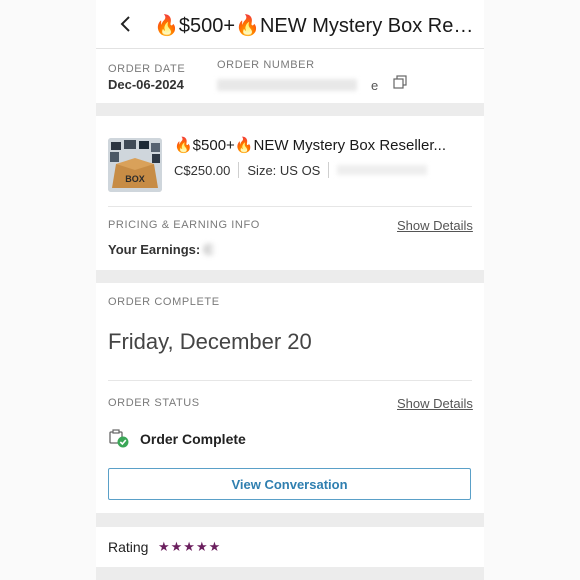 Image resolution: width=580 pixels, height=580 pixels. I want to click on item-size: Size: US OS, so click(284, 170).